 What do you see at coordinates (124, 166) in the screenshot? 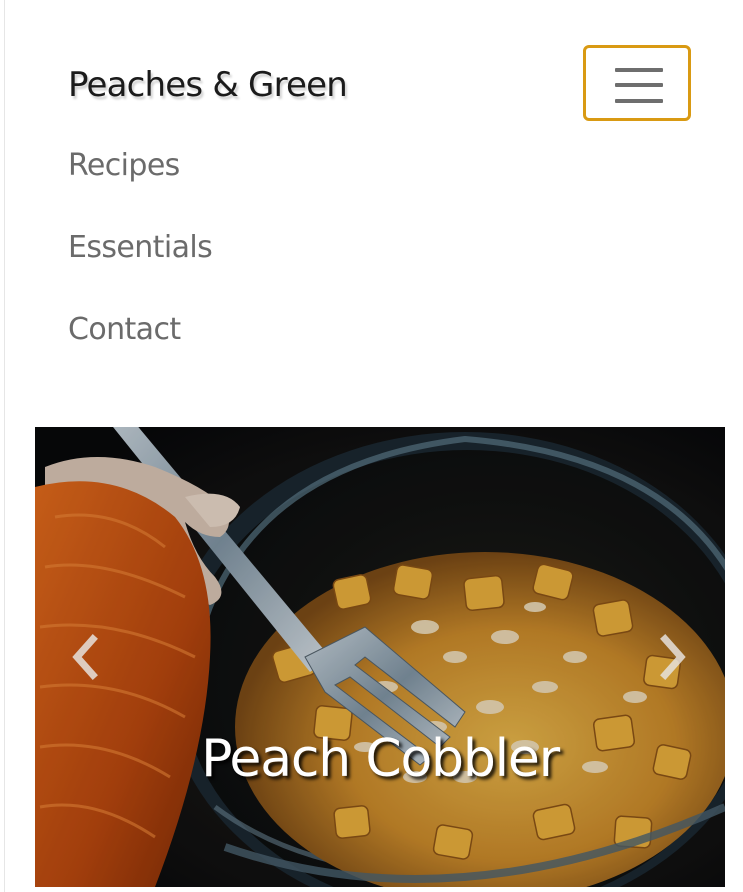
I see `nav-link-recipes: Recipes` at bounding box center [124, 166].